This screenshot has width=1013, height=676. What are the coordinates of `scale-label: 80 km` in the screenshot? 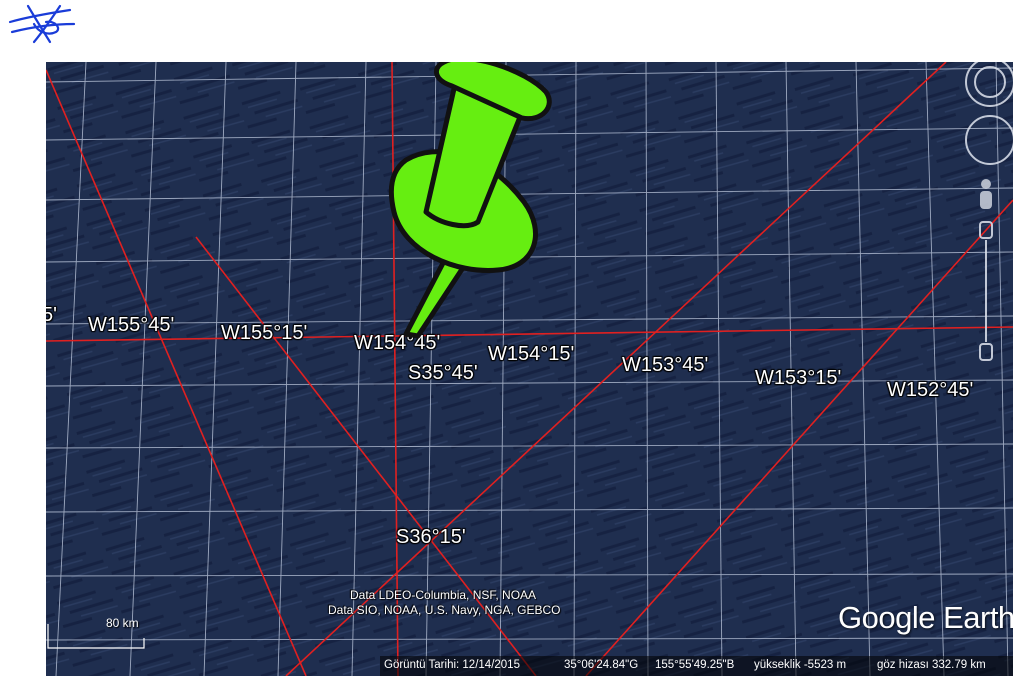 It's located at (122, 623).